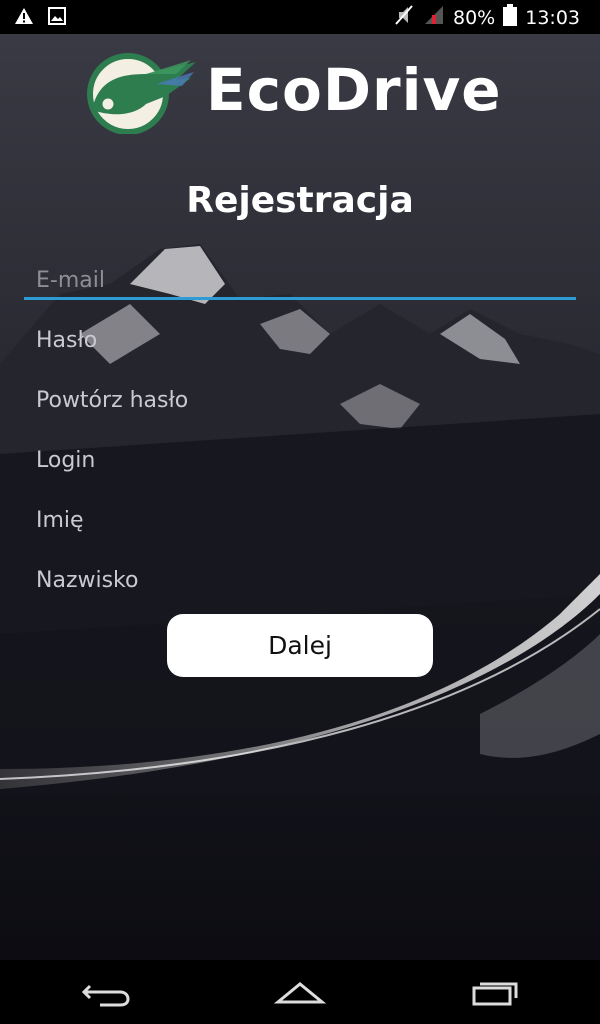 This screenshot has height=1024, width=600. What do you see at coordinates (57, 18) in the screenshot?
I see `image-icon` at bounding box center [57, 18].